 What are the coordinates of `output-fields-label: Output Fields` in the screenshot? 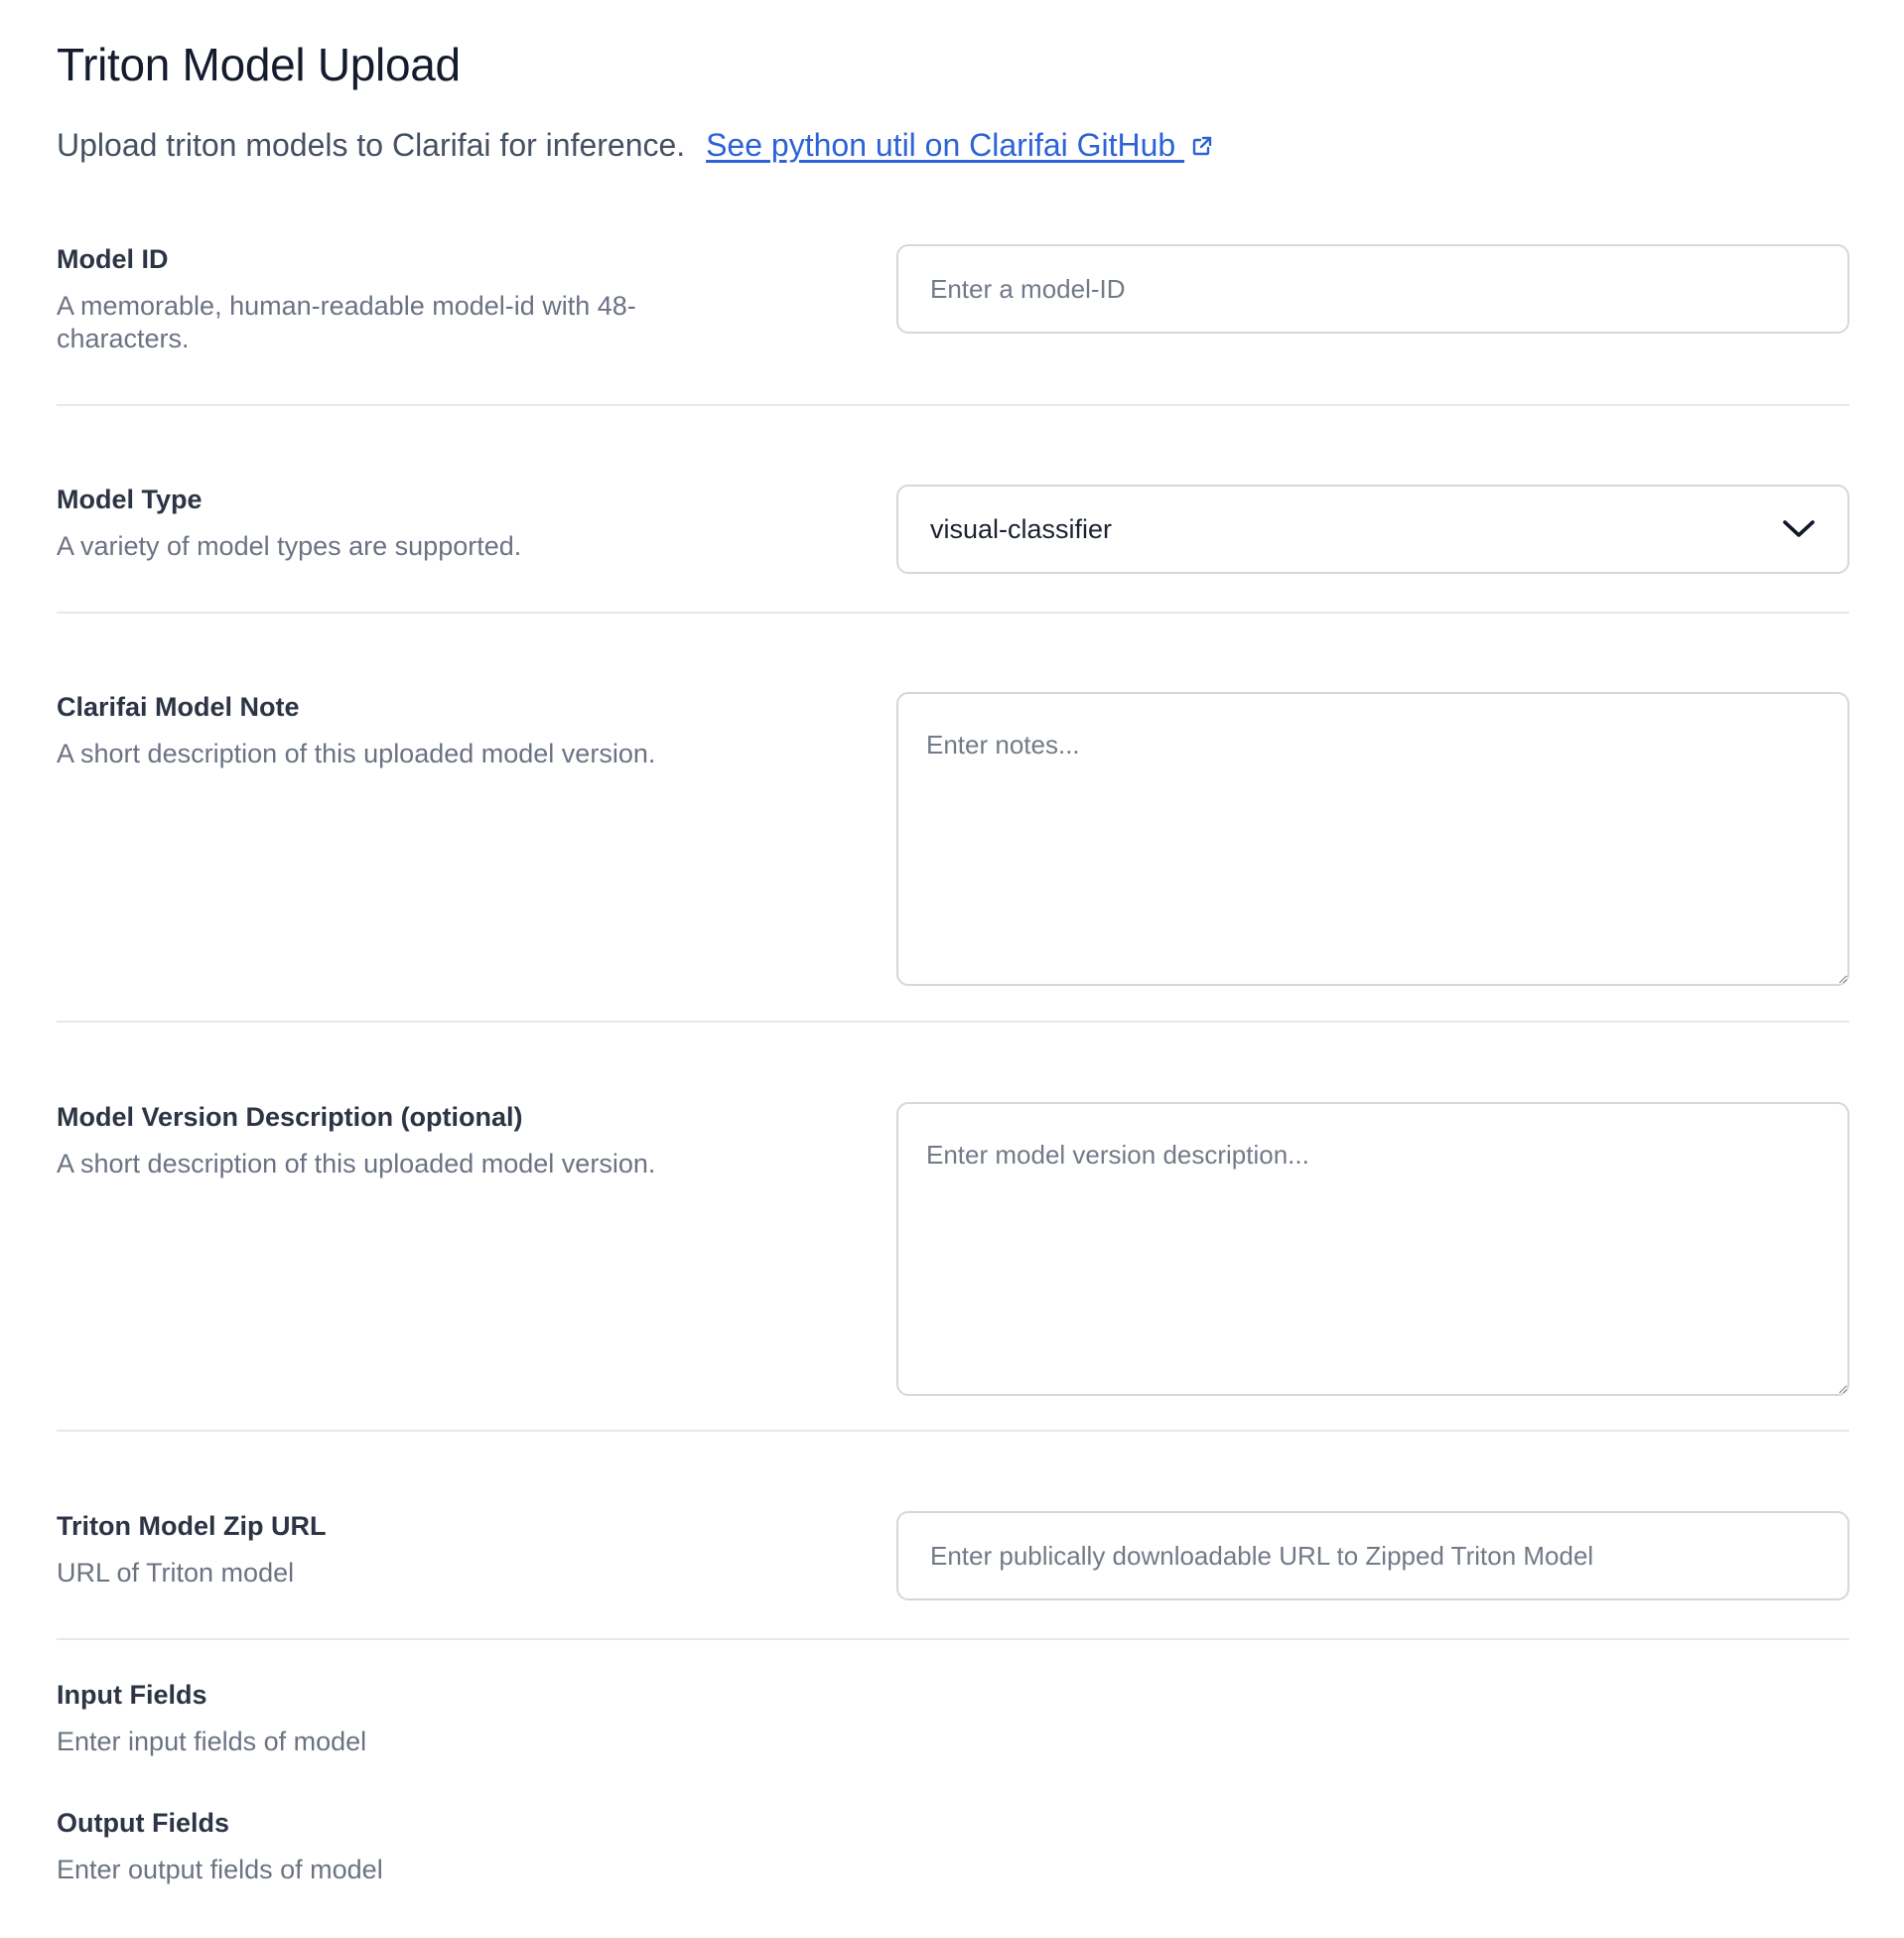 It's located at (143, 1823).